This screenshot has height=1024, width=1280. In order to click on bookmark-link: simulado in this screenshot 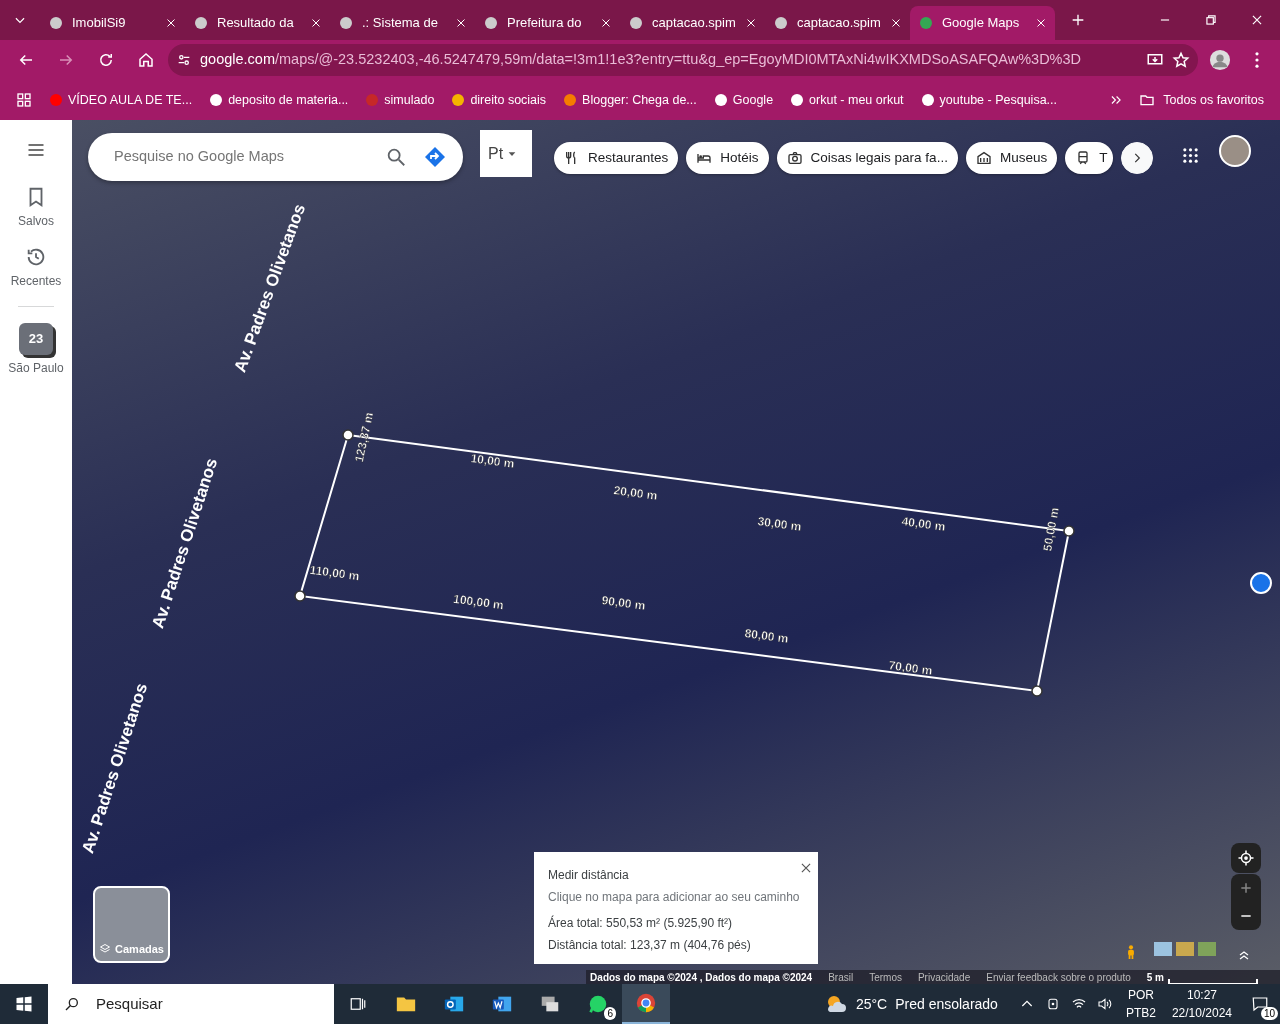, I will do `click(399, 100)`.